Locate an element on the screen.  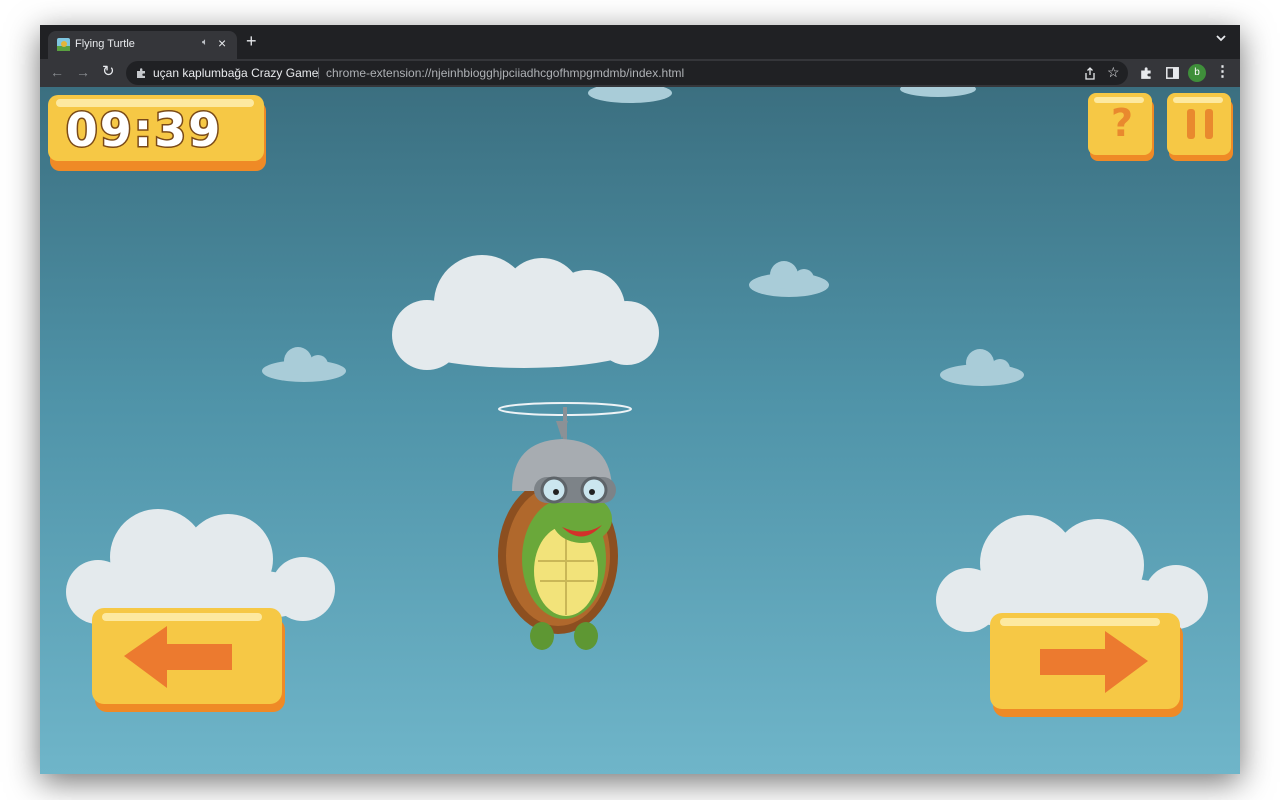
turtle-character-icon is located at coordinates (565, 526).